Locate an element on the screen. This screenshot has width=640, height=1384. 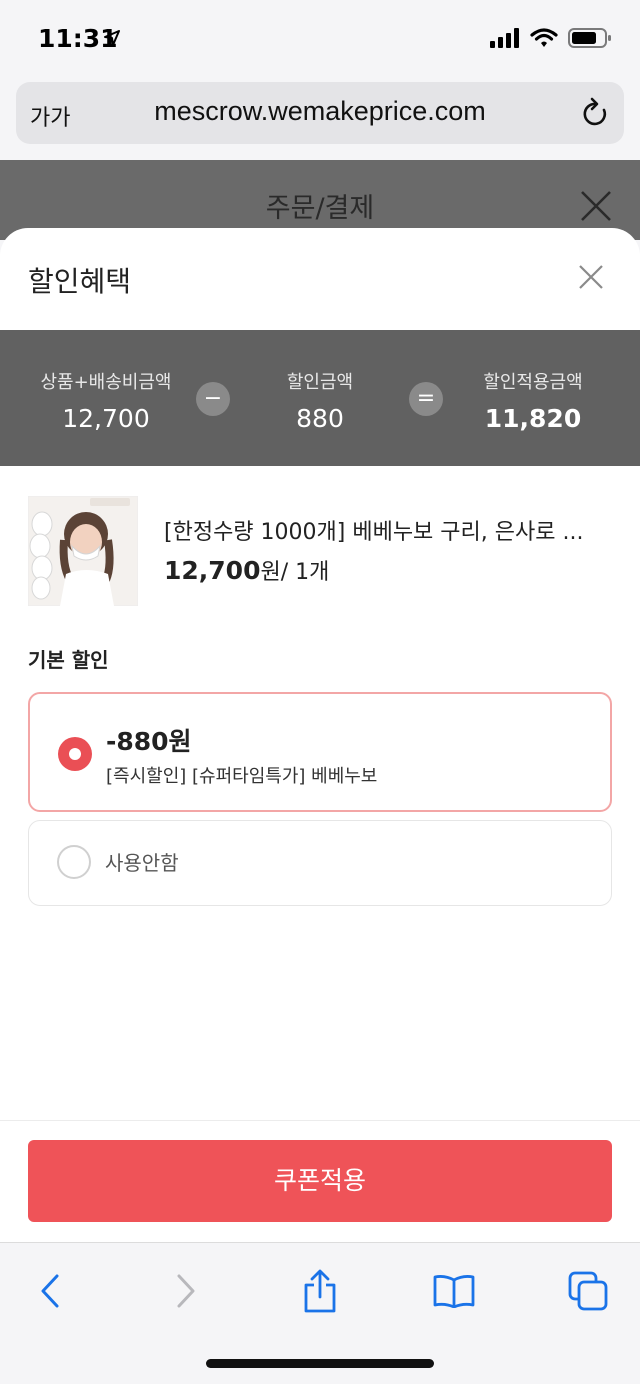
section-label-basic-discount: 기본 할인 is located at coordinates (68, 660).